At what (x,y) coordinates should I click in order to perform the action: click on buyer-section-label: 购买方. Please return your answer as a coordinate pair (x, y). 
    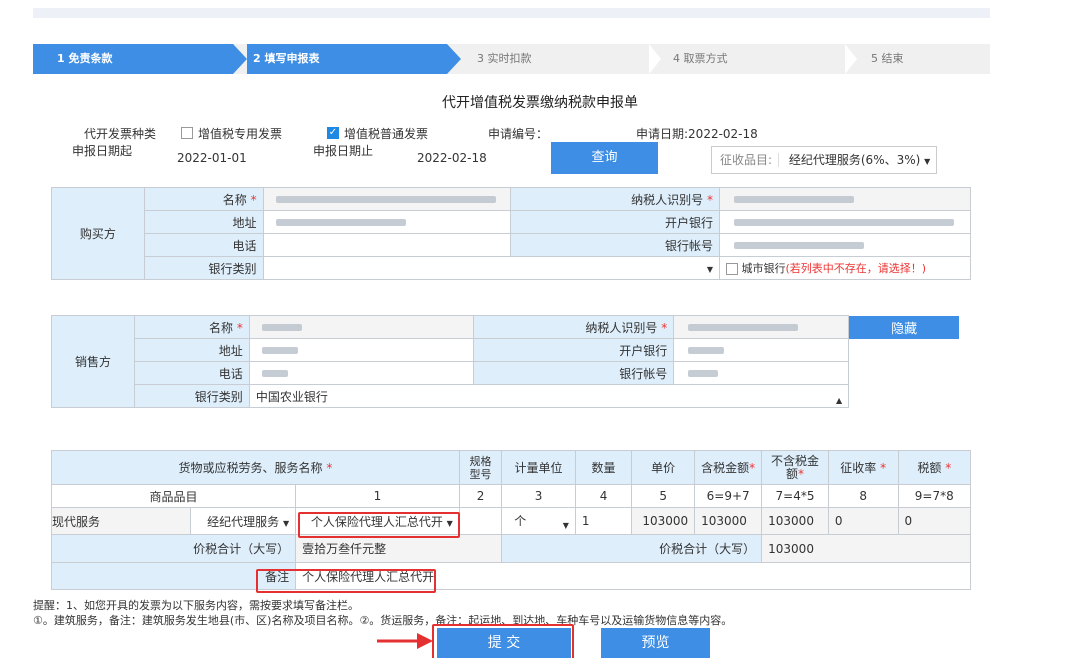
    Looking at the image, I should click on (98, 233).